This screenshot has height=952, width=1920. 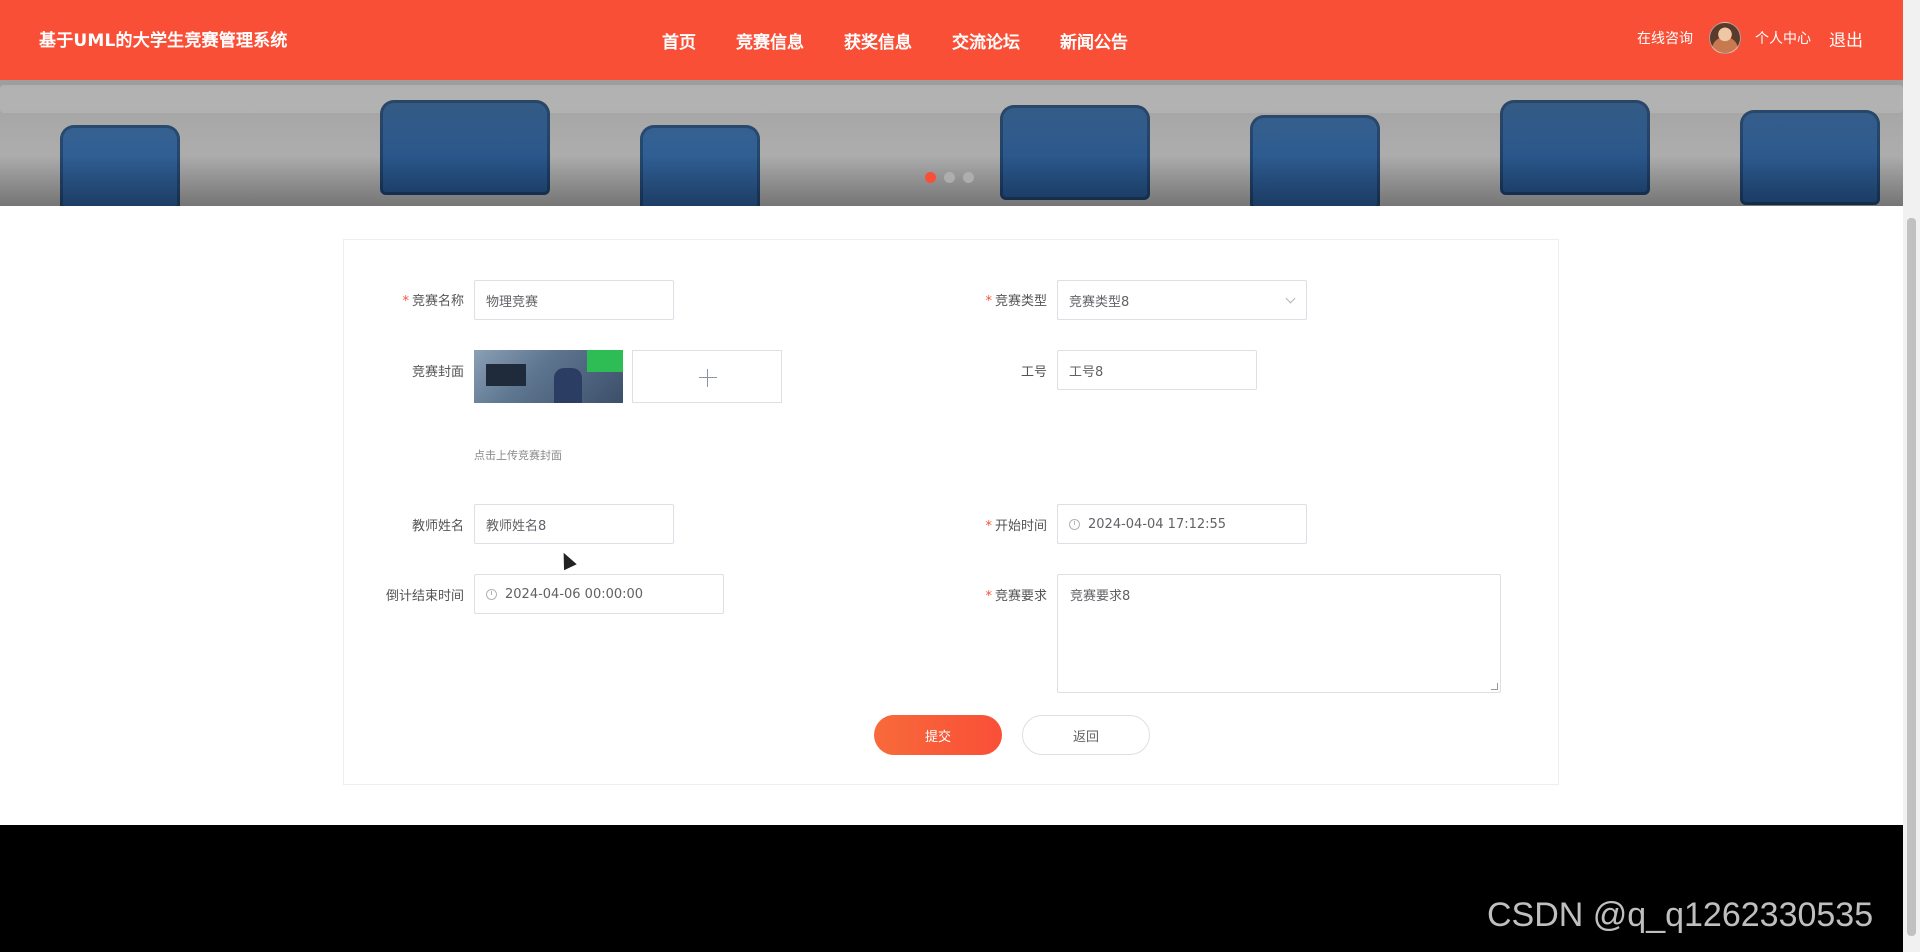 What do you see at coordinates (163, 41) in the screenshot?
I see `site-title: 基于UML的大学生竞赛管理系统` at bounding box center [163, 41].